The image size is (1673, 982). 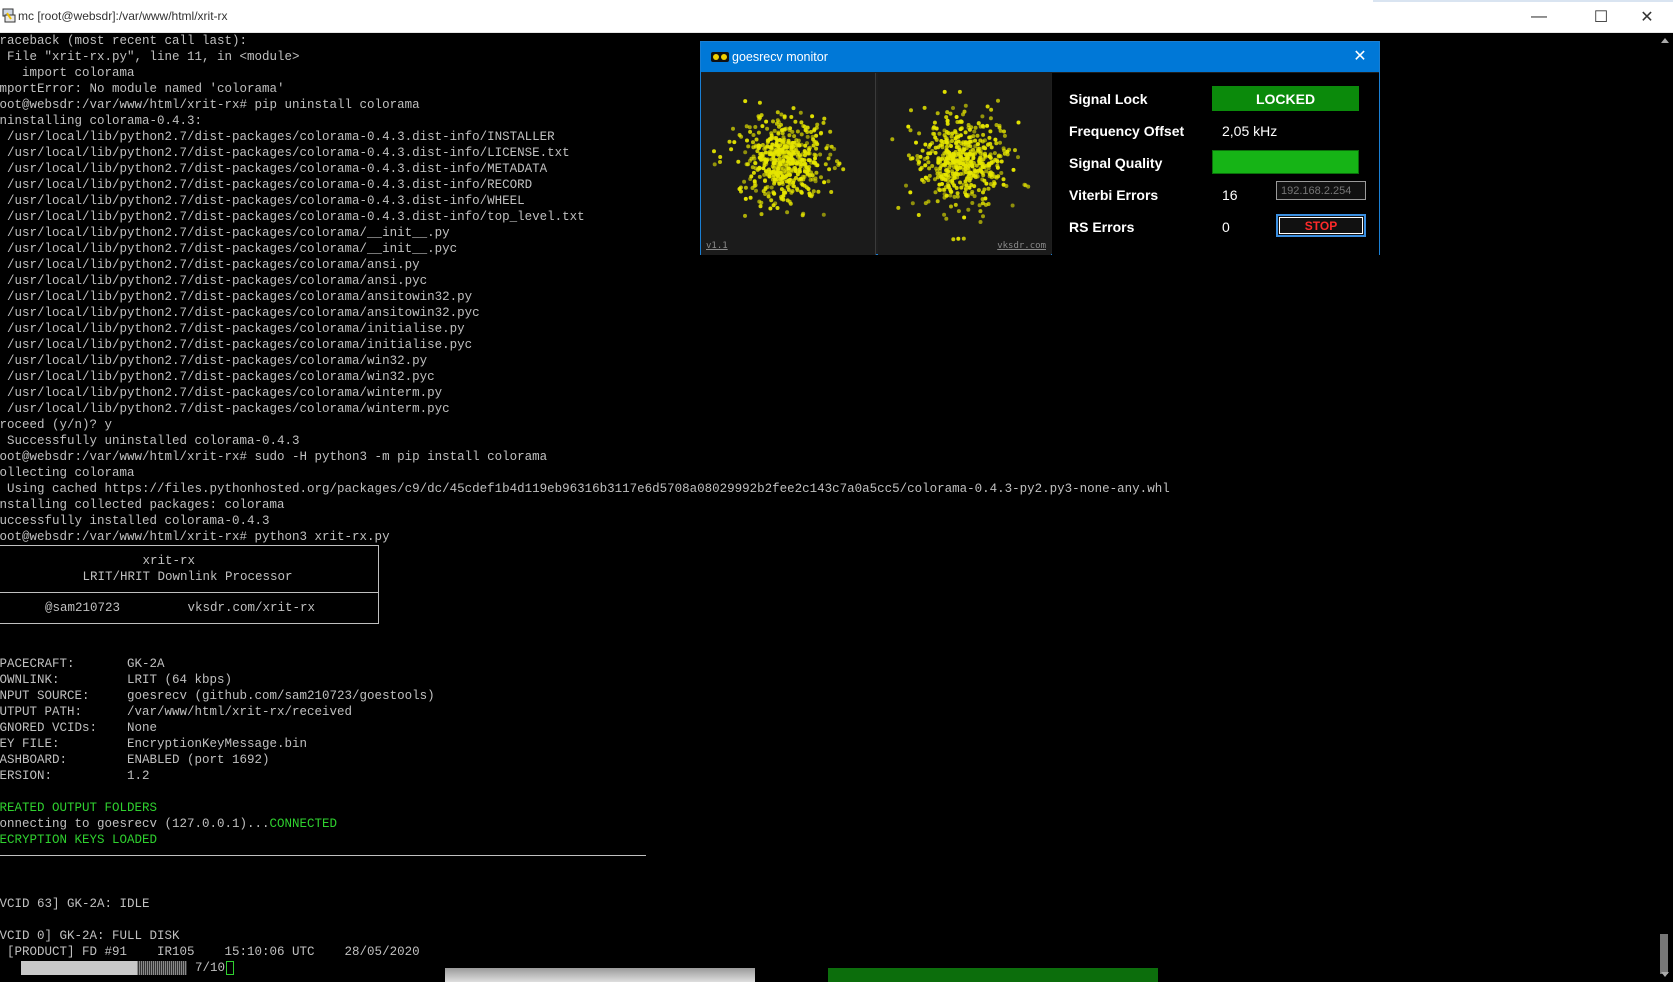 What do you see at coordinates (717, 246) in the screenshot?
I see `version-link: v1.1` at bounding box center [717, 246].